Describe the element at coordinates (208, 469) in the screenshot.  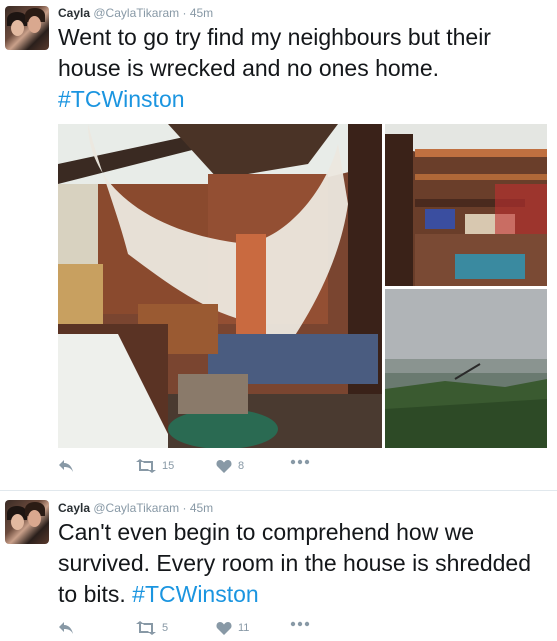
I see `tweet-actions: 15 8` at that location.